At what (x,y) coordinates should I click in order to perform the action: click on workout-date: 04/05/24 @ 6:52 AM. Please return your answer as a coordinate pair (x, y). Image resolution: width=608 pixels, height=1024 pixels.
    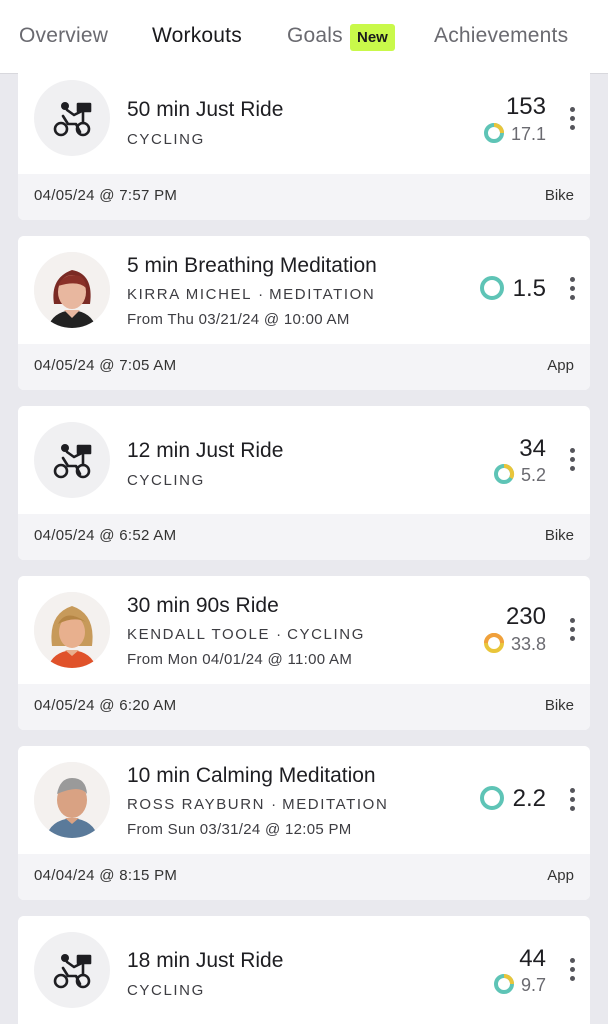
    Looking at the image, I should click on (105, 535).